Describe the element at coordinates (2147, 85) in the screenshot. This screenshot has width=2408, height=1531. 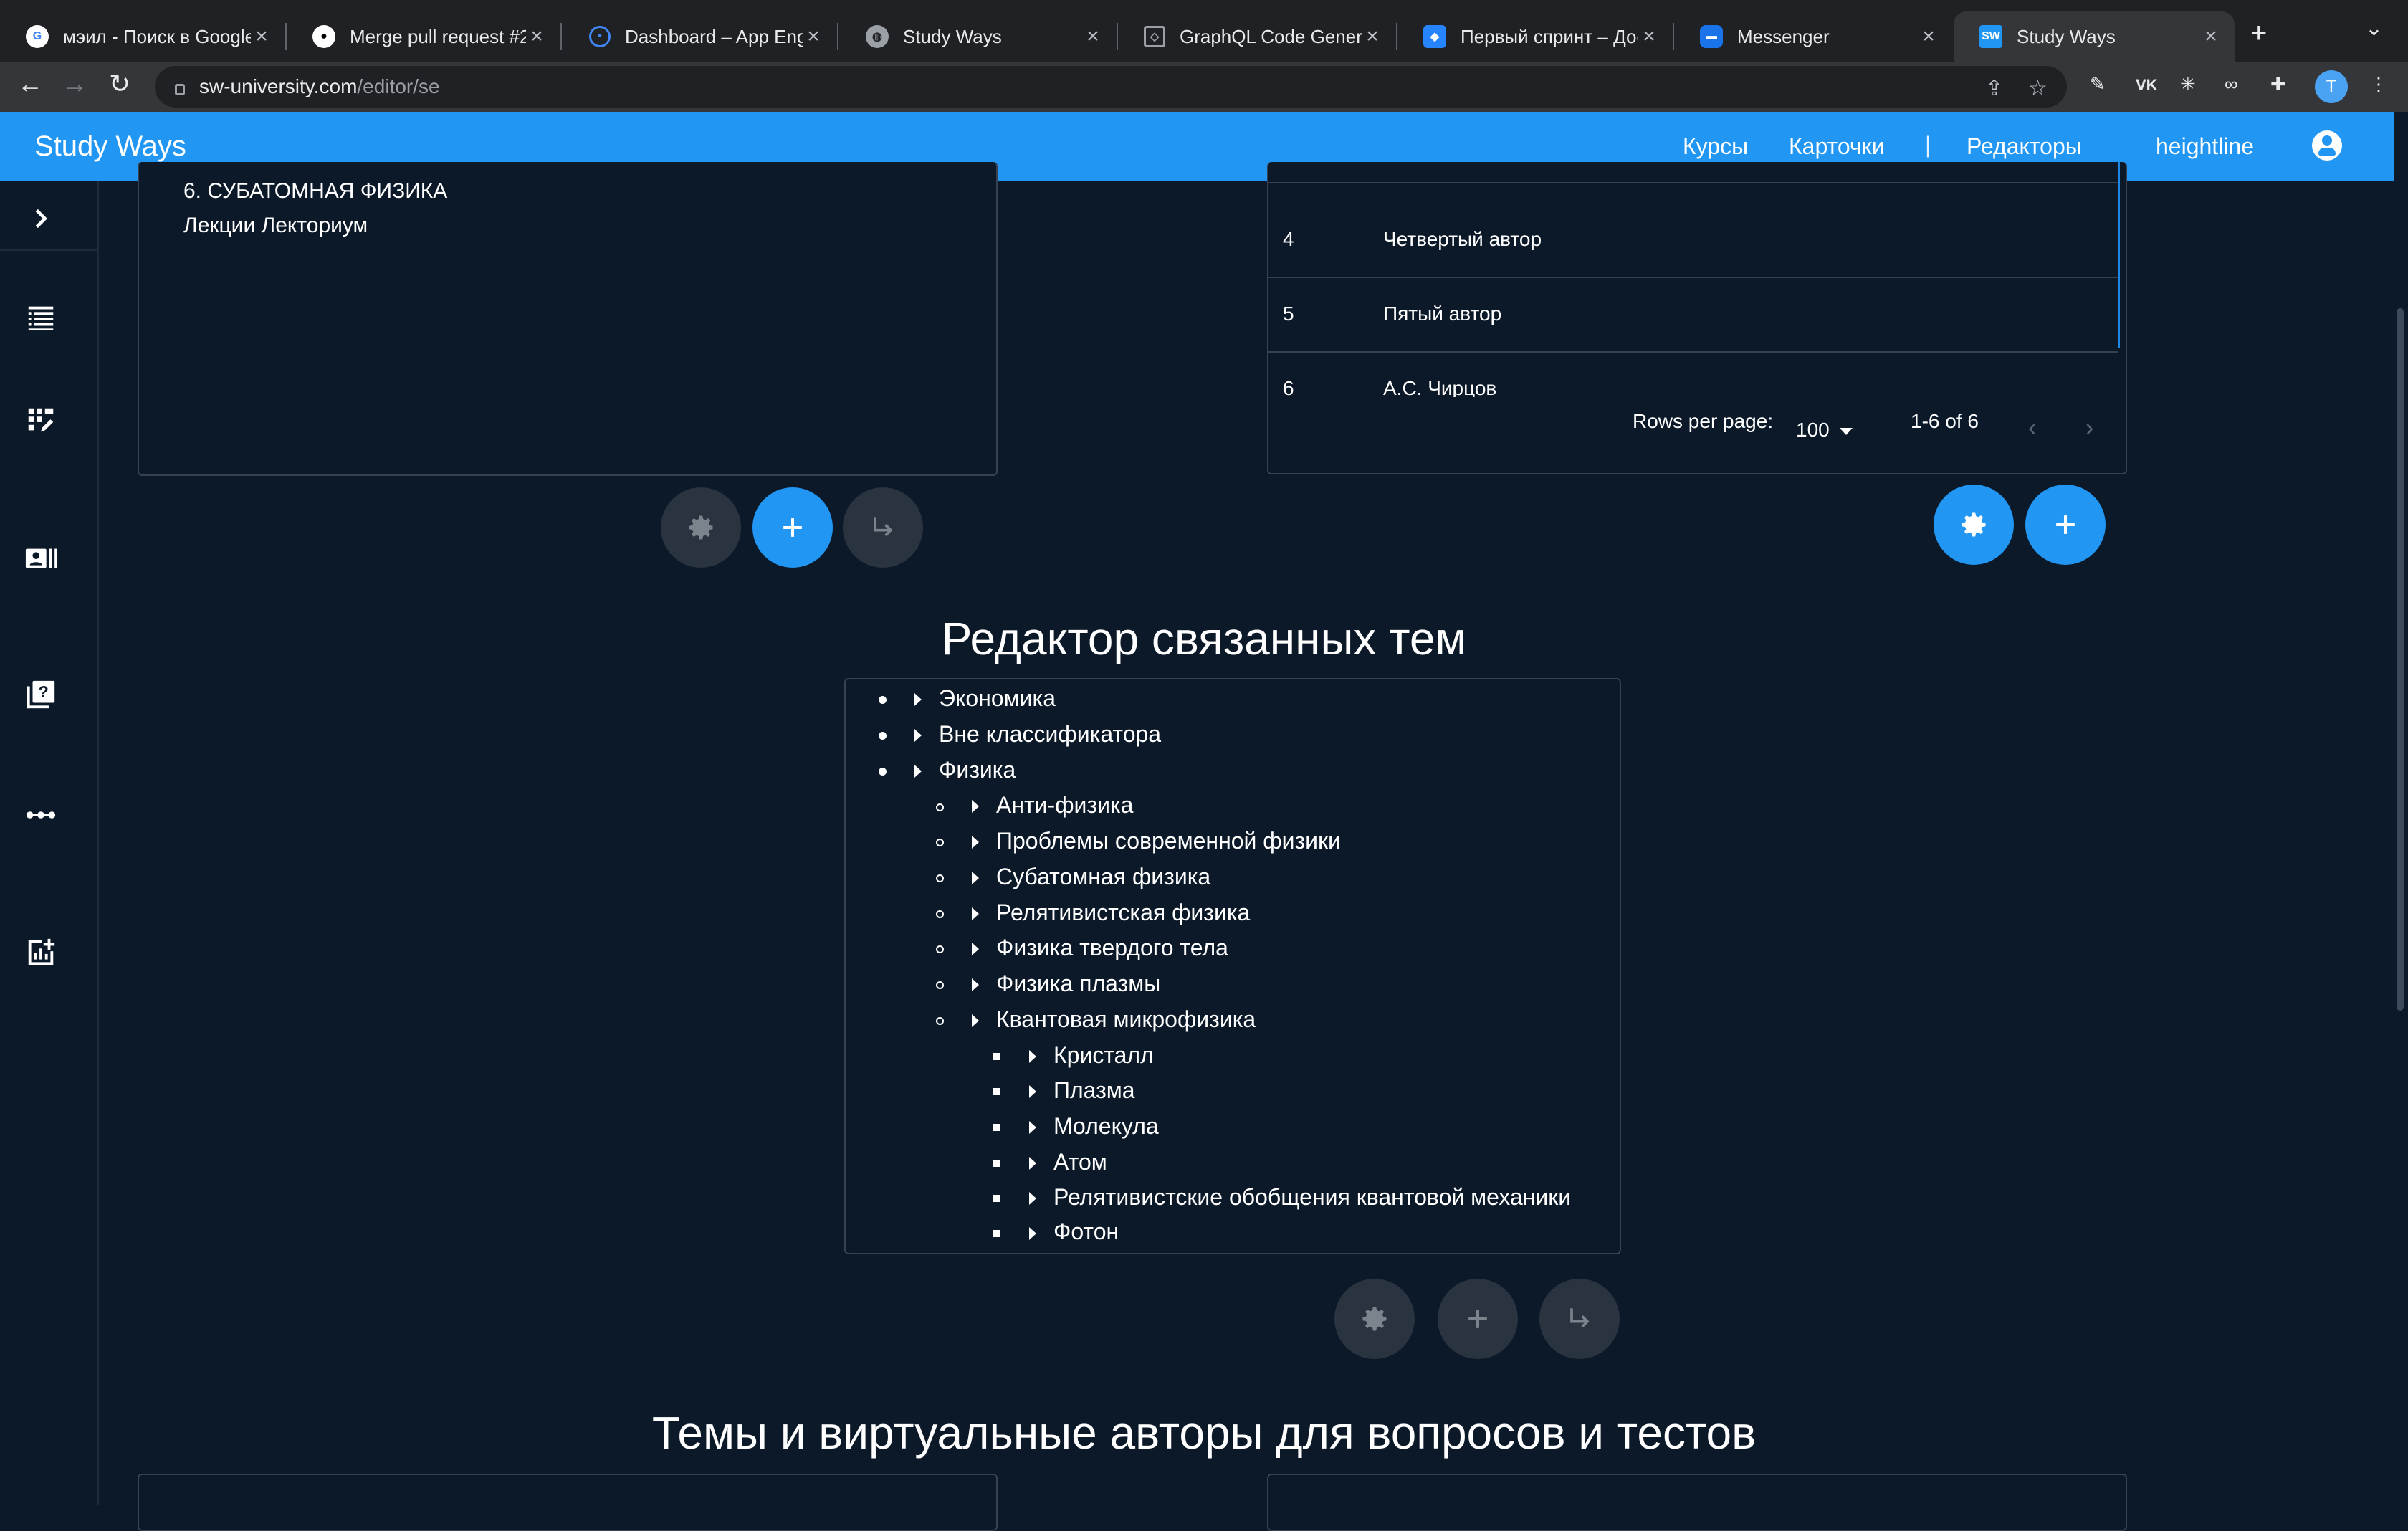
I see `vk-extension-icon: VK` at that location.